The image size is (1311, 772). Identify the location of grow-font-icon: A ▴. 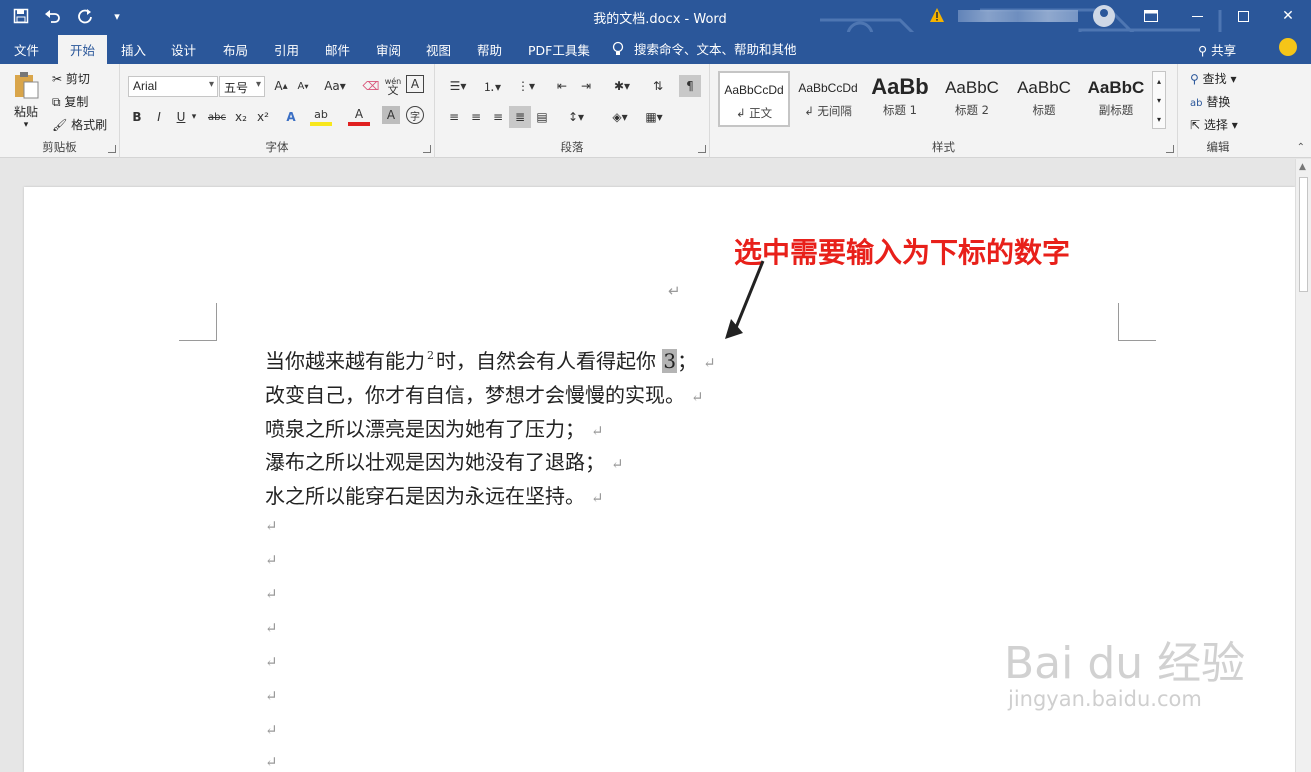
(281, 86).